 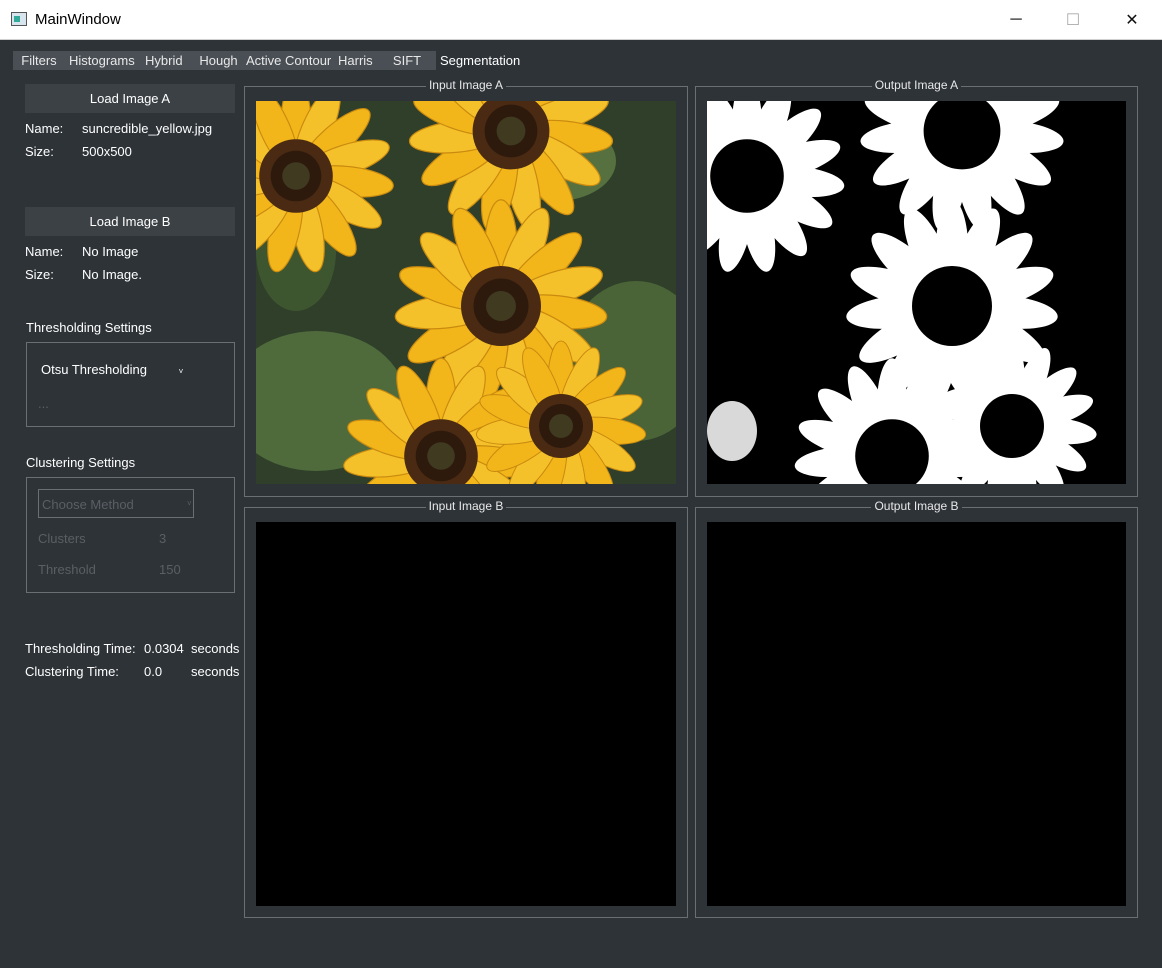 I want to click on tab-segmentation: Segmentation, so click(x=480, y=60).